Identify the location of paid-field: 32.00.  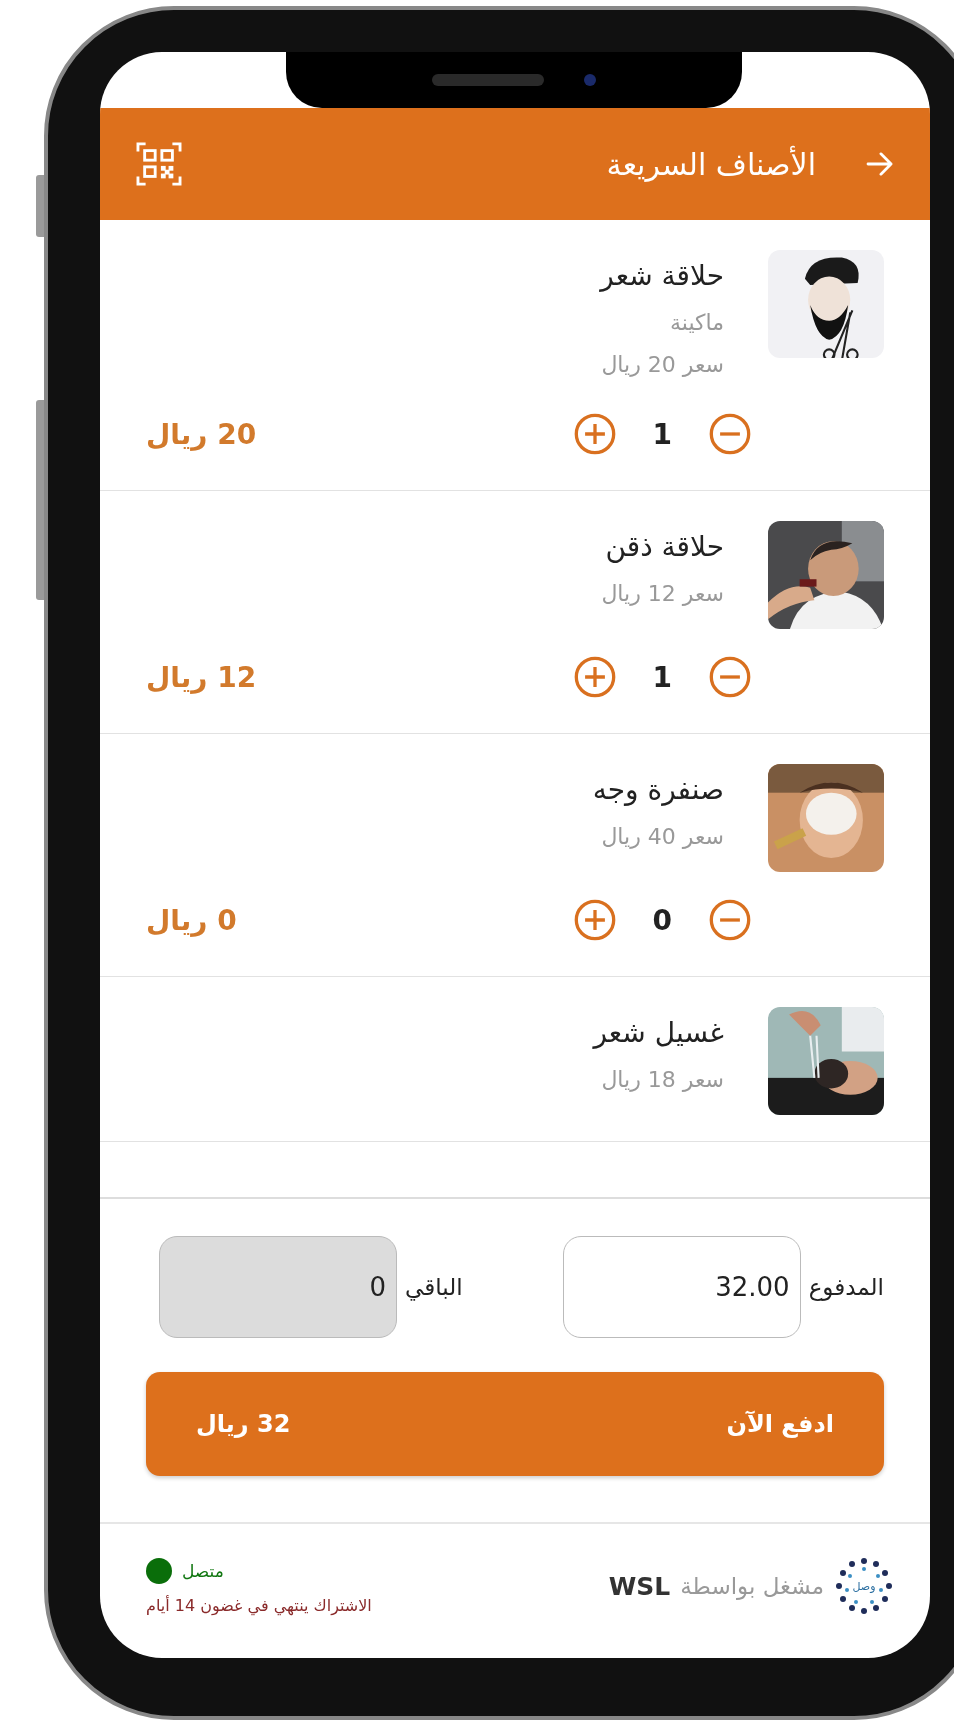
(681, 1287).